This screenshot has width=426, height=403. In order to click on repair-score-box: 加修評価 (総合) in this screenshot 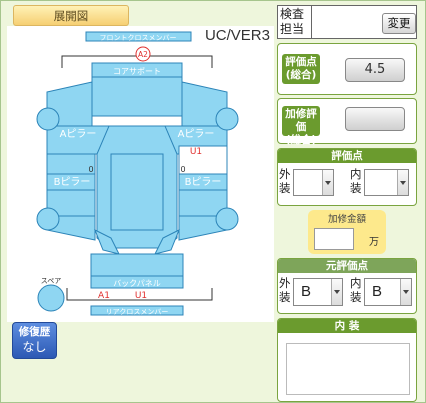, I will do `click(347, 122)`.